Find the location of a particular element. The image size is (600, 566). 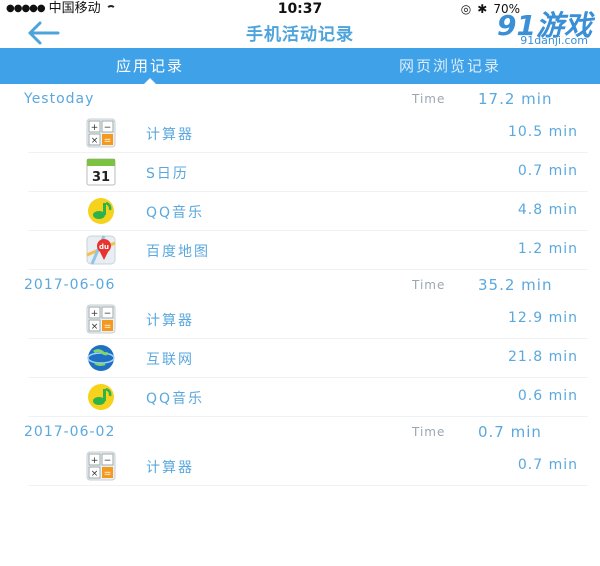

list-item: QQ音乐 0.6 min is located at coordinates (308, 397).